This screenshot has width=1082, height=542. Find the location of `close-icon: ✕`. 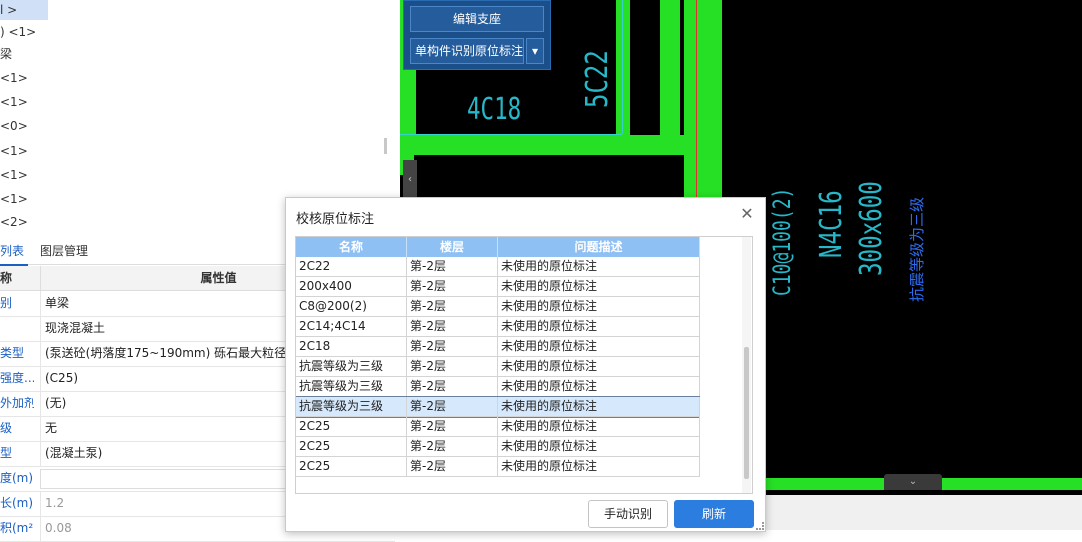

close-icon: ✕ is located at coordinates (747, 214).